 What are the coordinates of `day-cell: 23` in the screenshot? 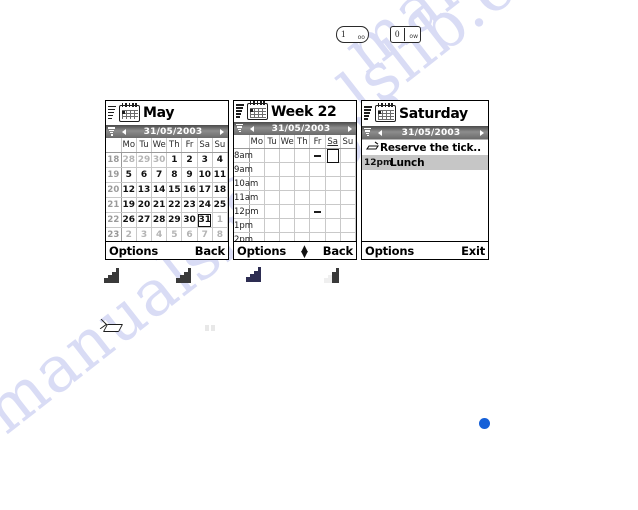 It's located at (189, 205).